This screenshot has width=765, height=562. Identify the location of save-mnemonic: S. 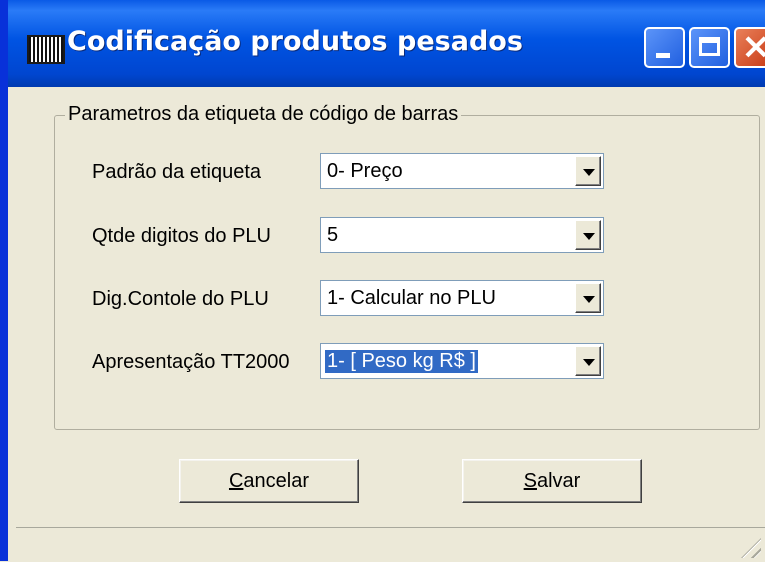
(530, 481).